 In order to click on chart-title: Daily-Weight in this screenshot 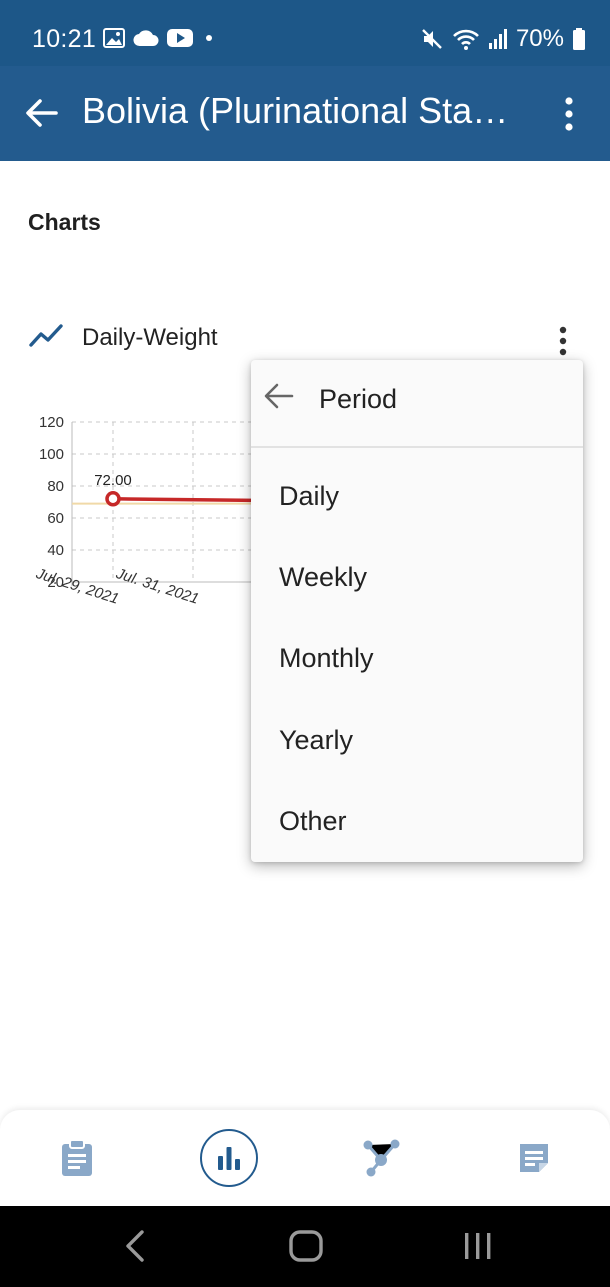, I will do `click(150, 337)`.